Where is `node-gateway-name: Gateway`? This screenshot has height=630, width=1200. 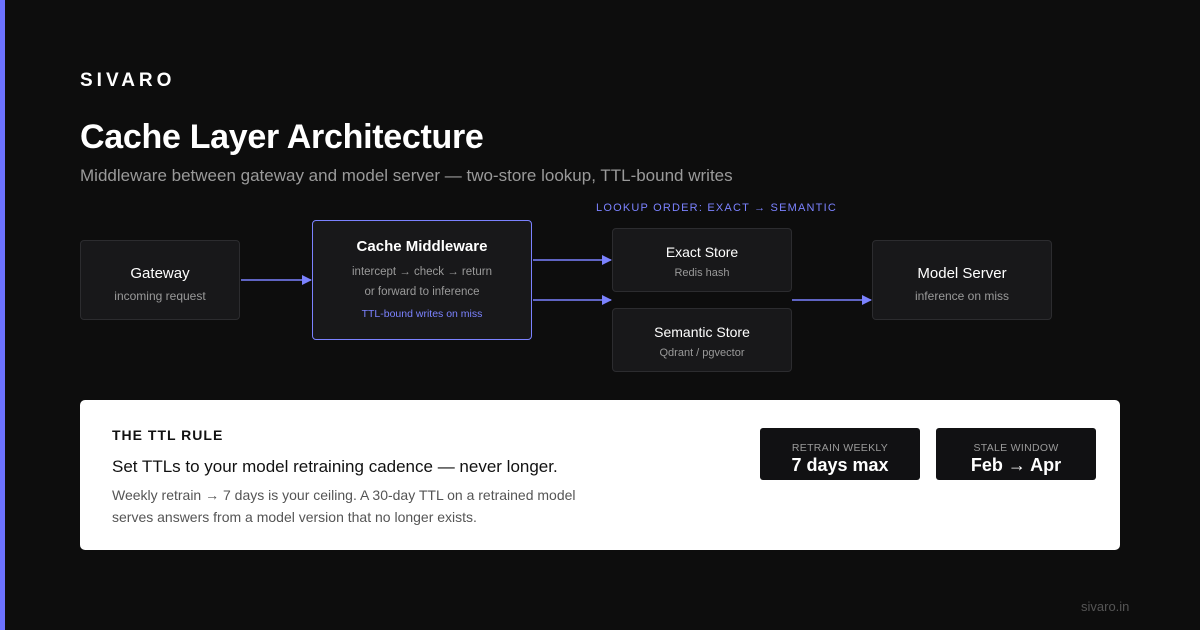
node-gateway-name: Gateway is located at coordinates (160, 273).